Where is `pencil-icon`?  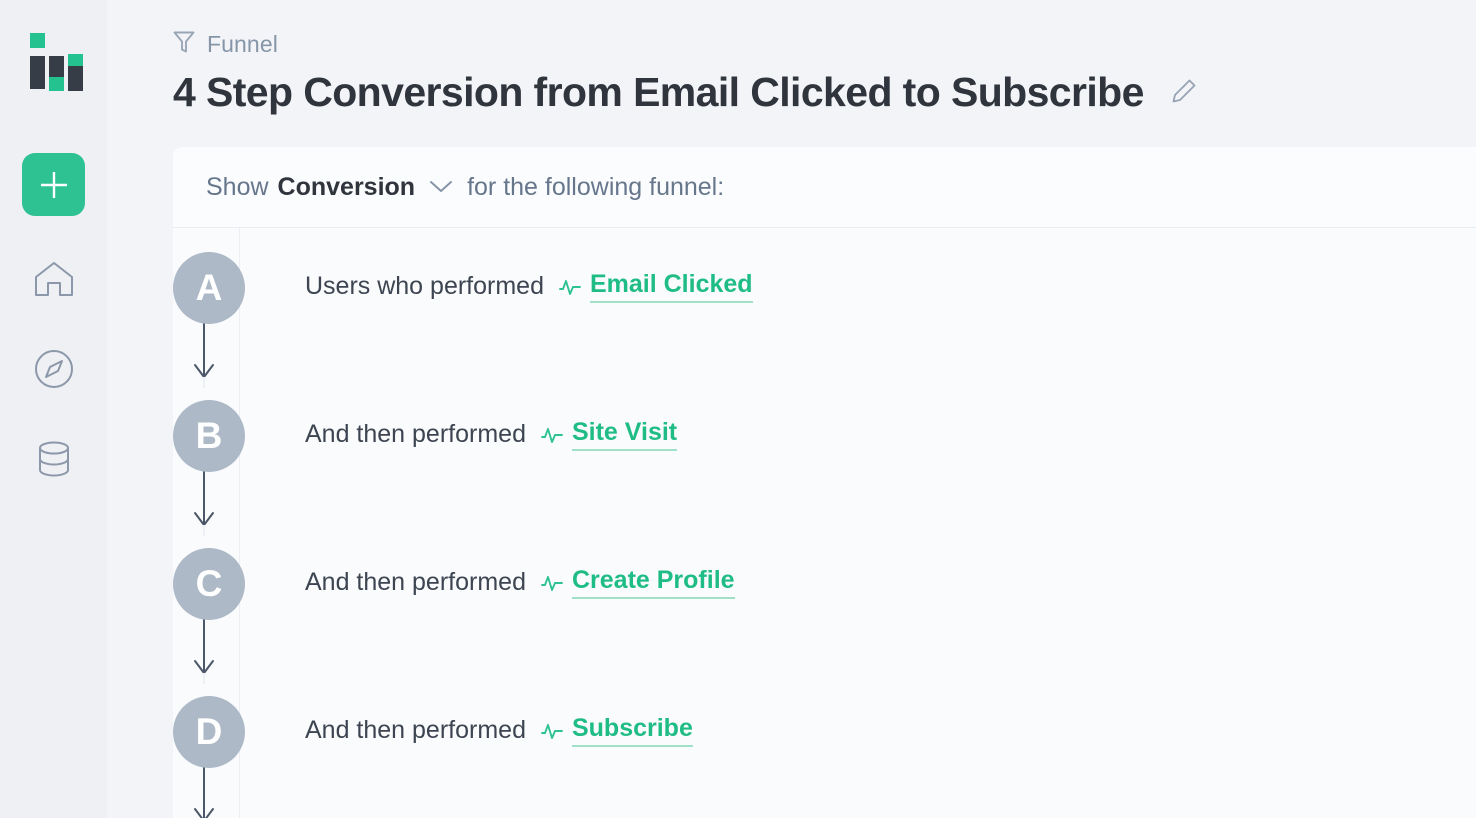 pencil-icon is located at coordinates (1184, 92).